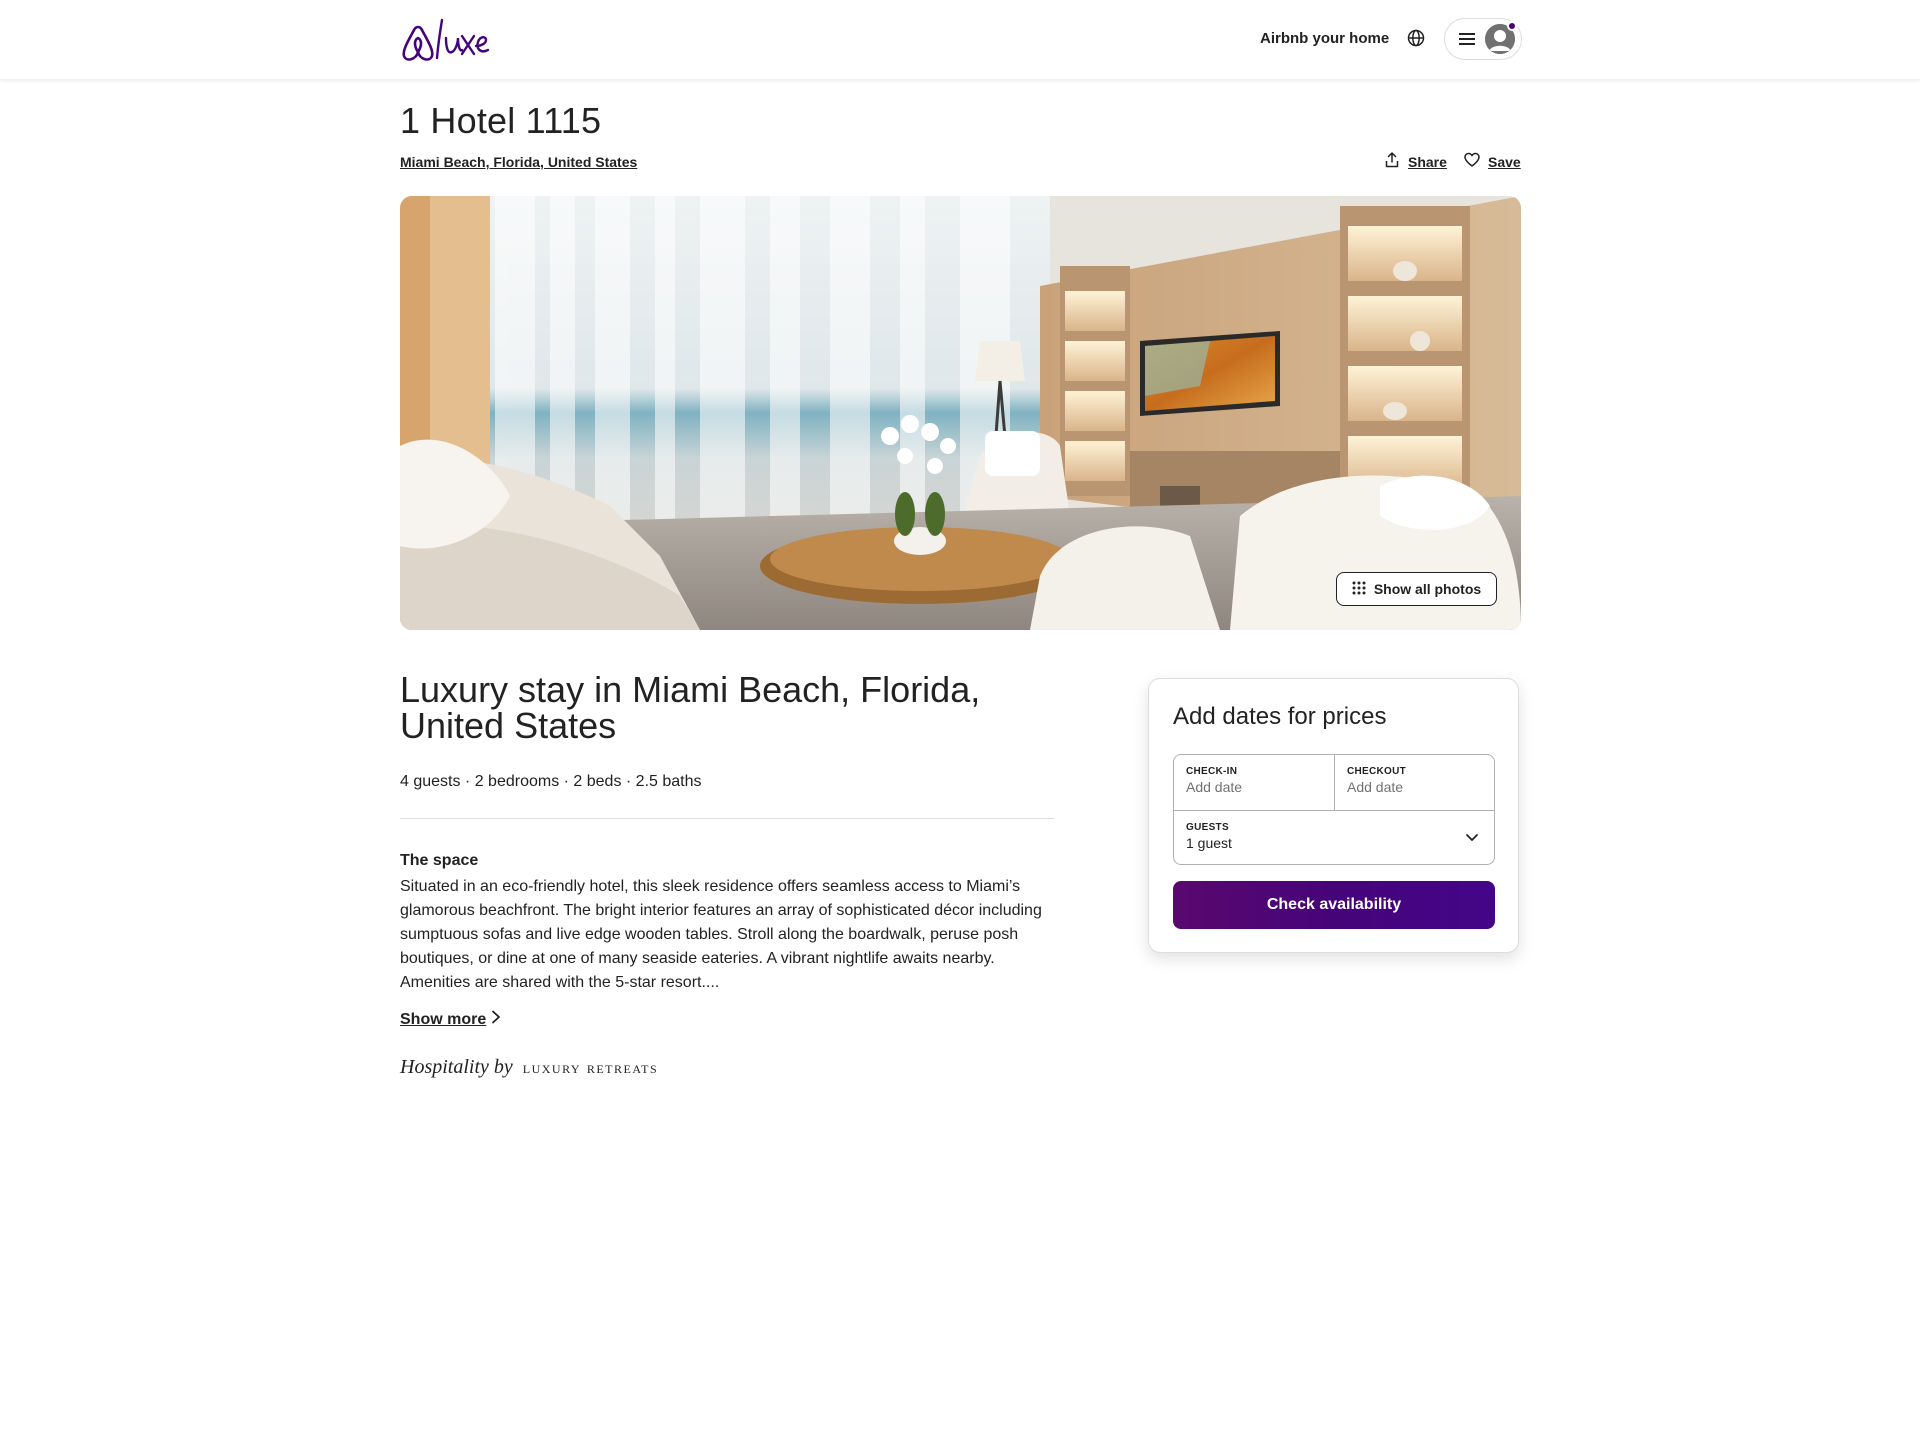  What do you see at coordinates (1472, 837) in the screenshot?
I see `chevron-down-icon` at bounding box center [1472, 837].